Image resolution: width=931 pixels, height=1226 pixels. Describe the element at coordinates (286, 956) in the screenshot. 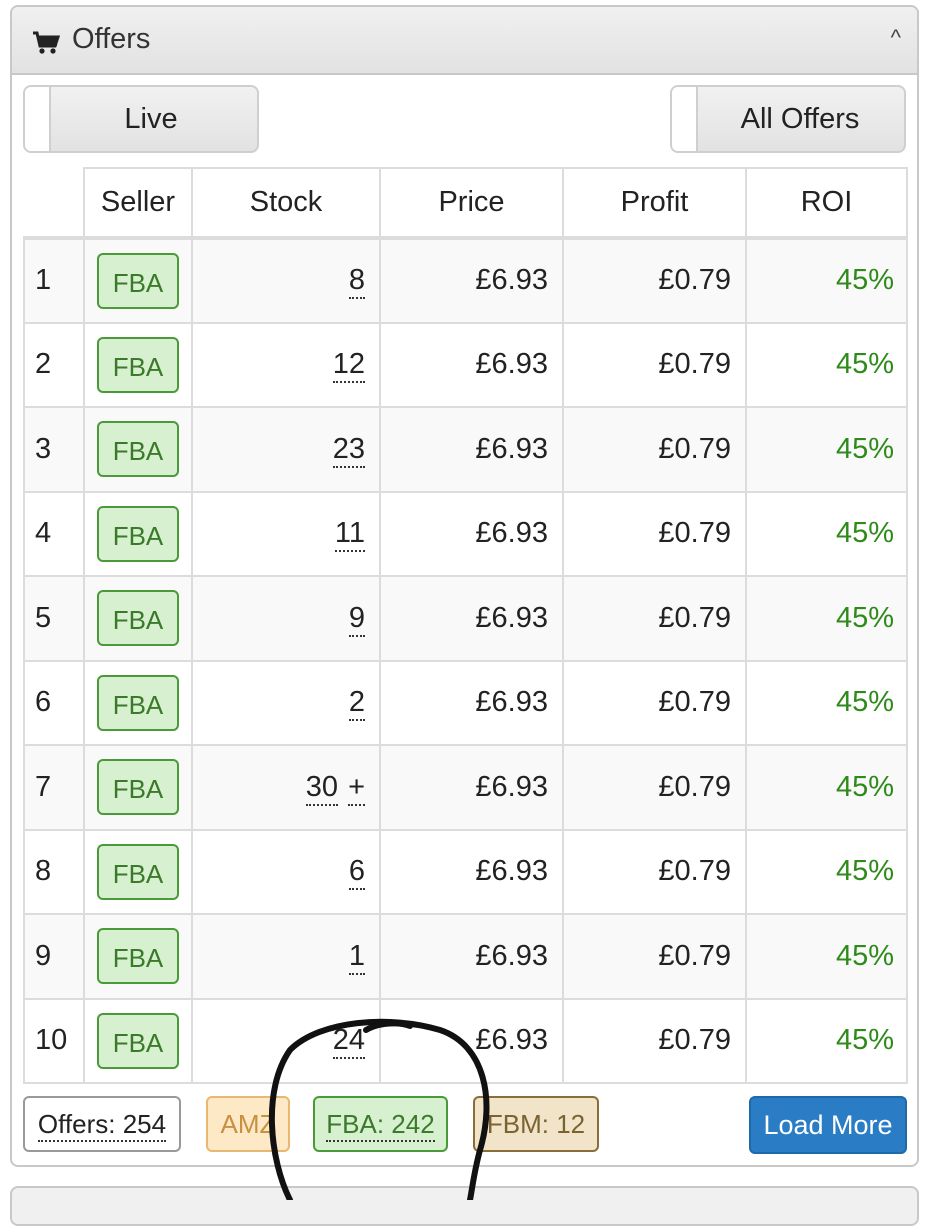

I see `stock-cell: 1` at that location.